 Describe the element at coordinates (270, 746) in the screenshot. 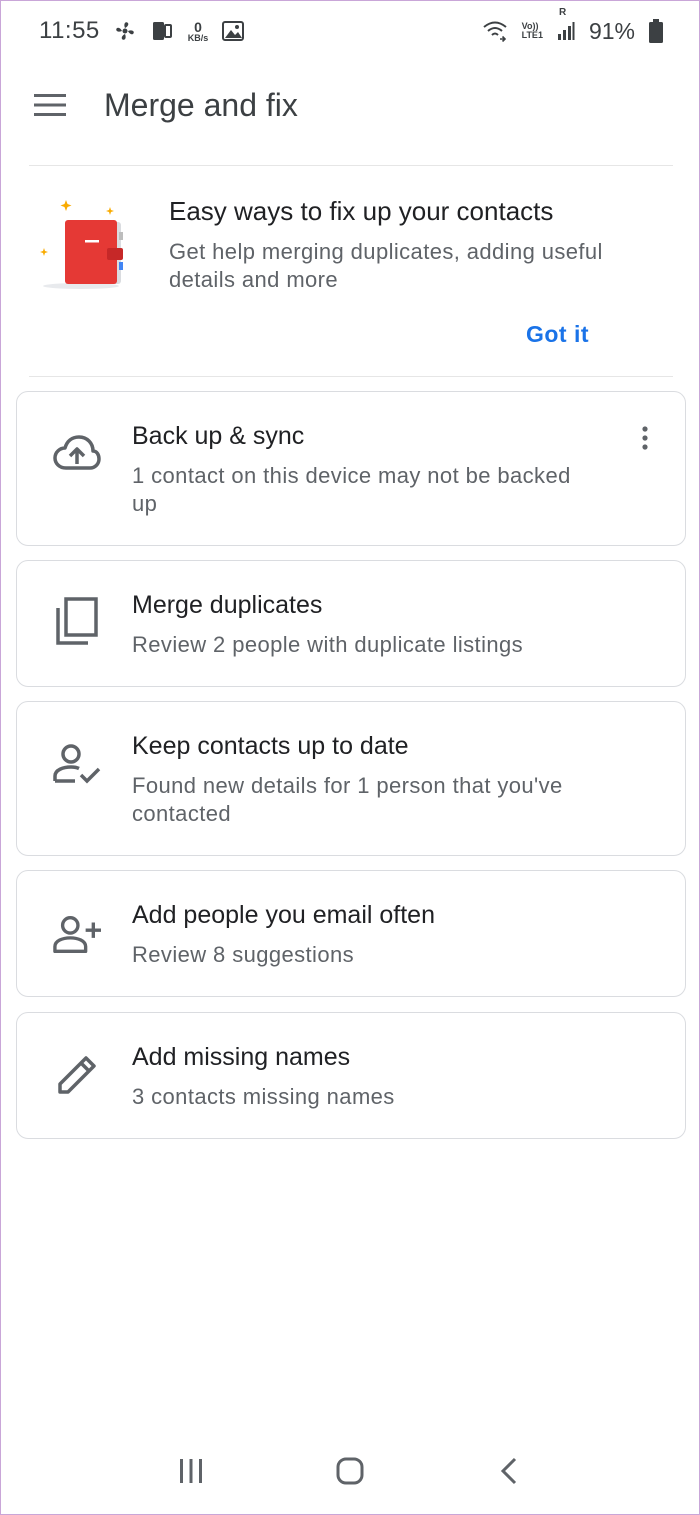

I see `card-title: Keep contacts up to date` at that location.